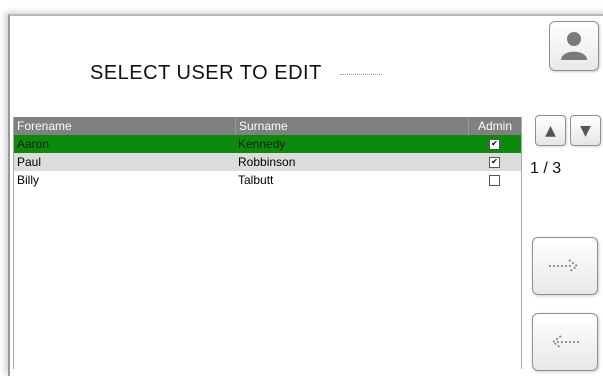 Image resolution: width=603 pixels, height=376 pixels. I want to click on title-decoration, so click(361, 74).